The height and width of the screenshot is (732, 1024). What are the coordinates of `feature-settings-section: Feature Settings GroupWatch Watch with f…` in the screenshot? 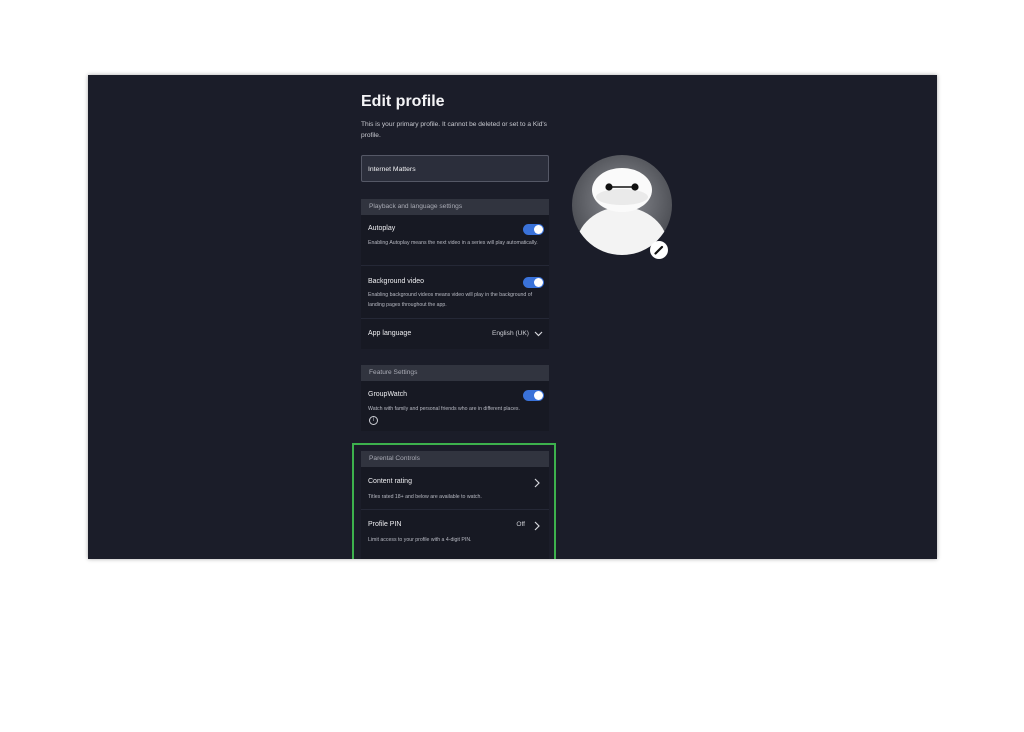 It's located at (455, 398).